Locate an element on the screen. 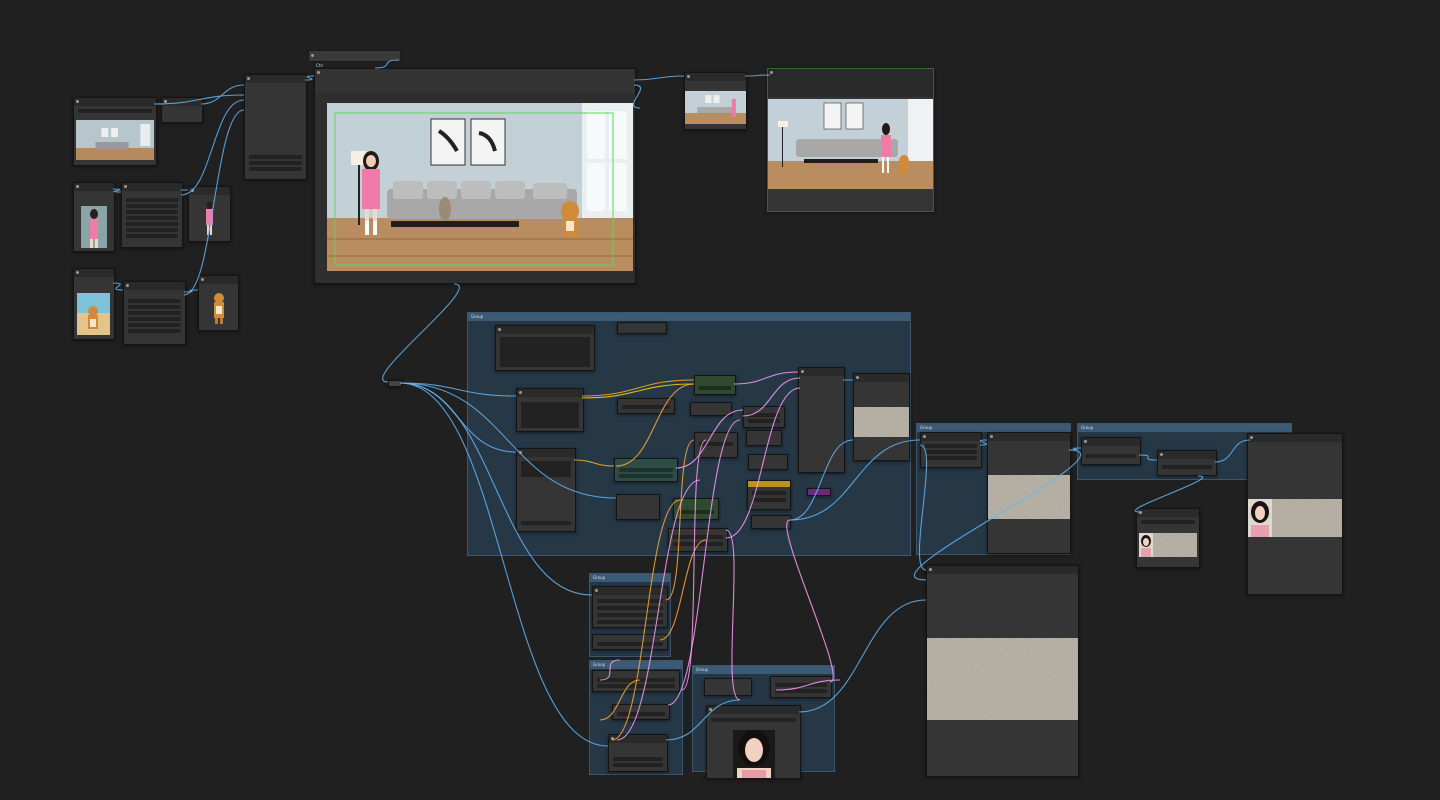 This screenshot has width=1440, height=800. small-header-node is located at coordinates (354, 56).